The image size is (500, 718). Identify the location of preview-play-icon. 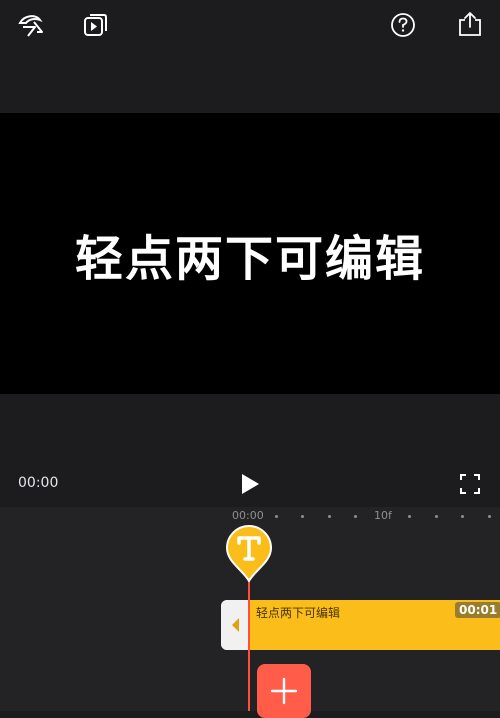
(96, 25).